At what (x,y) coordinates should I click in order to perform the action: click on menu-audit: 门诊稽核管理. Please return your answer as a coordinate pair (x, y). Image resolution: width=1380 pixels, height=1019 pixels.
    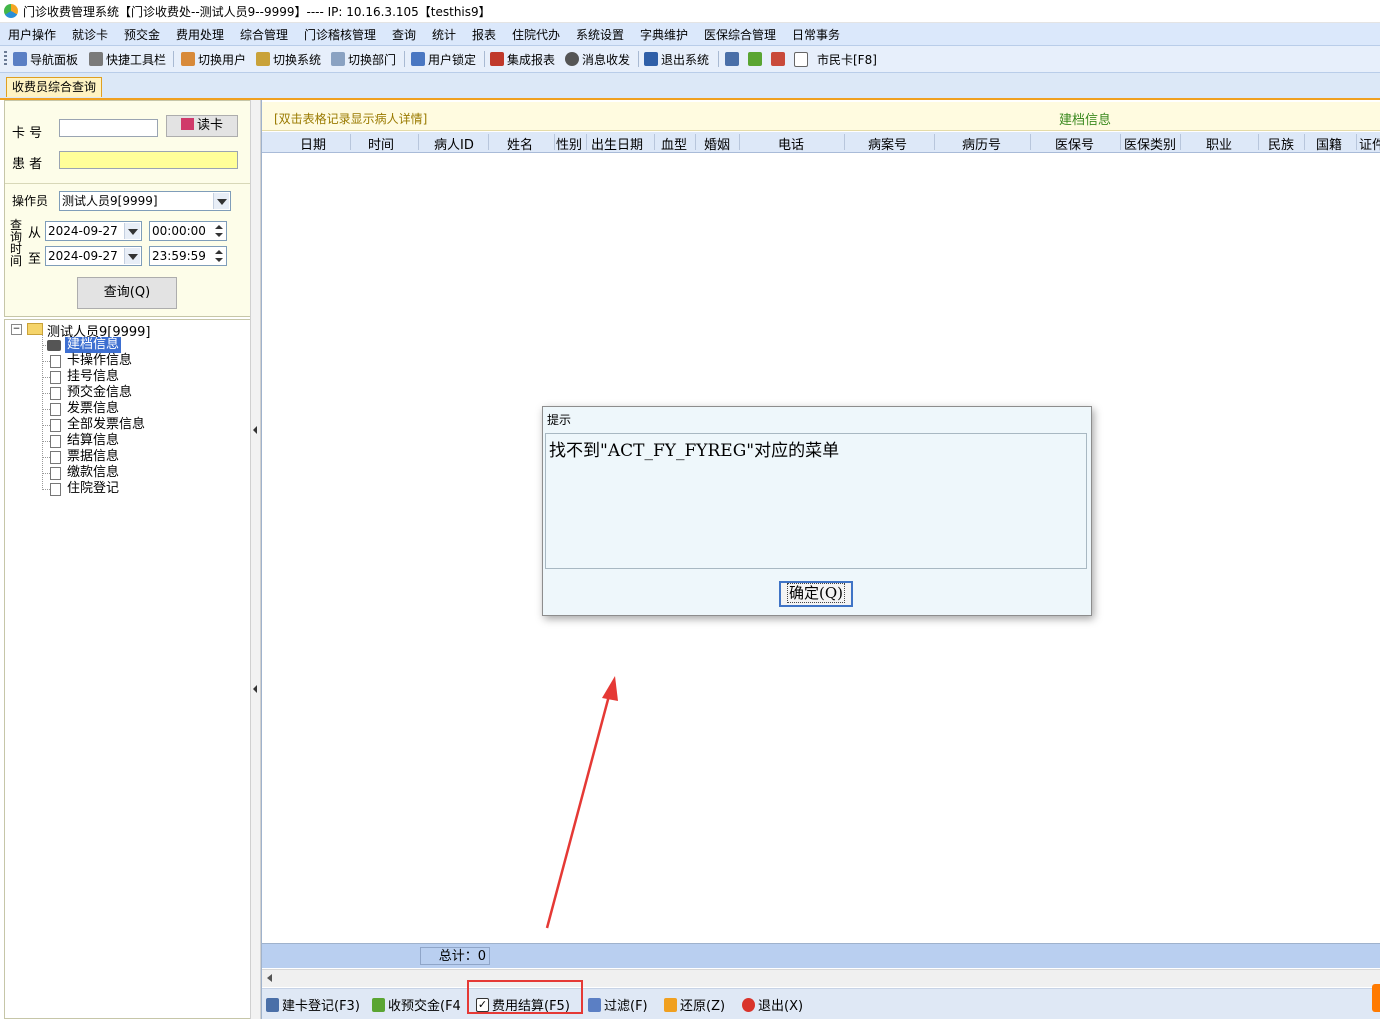
    Looking at the image, I should click on (340, 34).